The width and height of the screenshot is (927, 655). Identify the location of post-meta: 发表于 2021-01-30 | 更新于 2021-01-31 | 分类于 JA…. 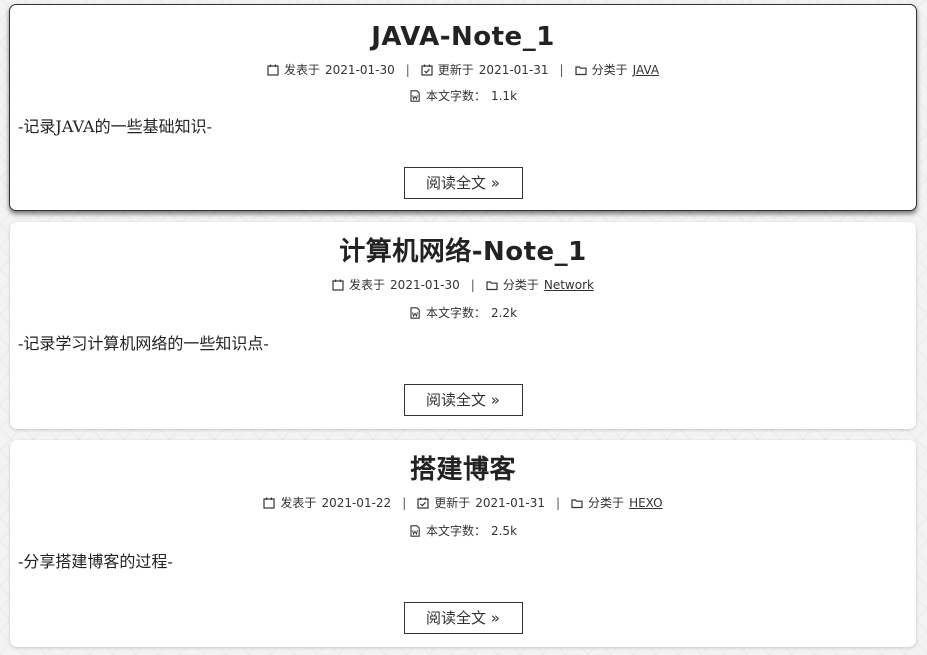
(463, 70).